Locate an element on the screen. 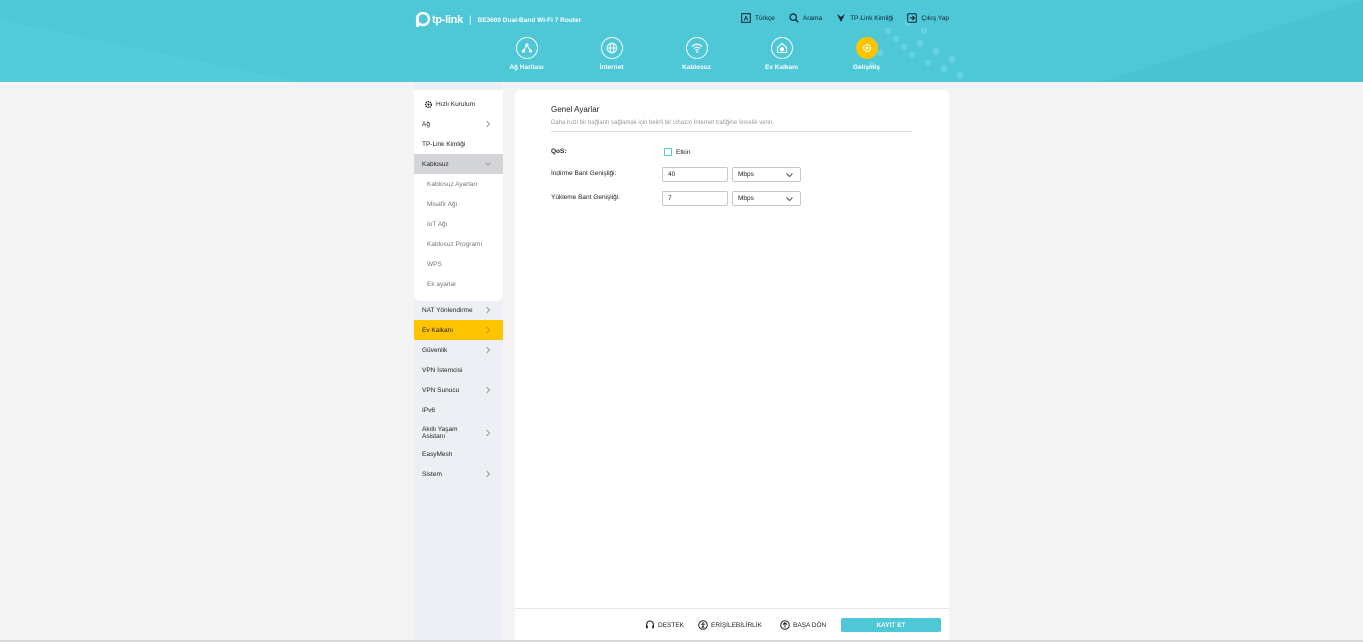  accessibility-link: ERİŞİLEBİLİRLİK is located at coordinates (730, 625).